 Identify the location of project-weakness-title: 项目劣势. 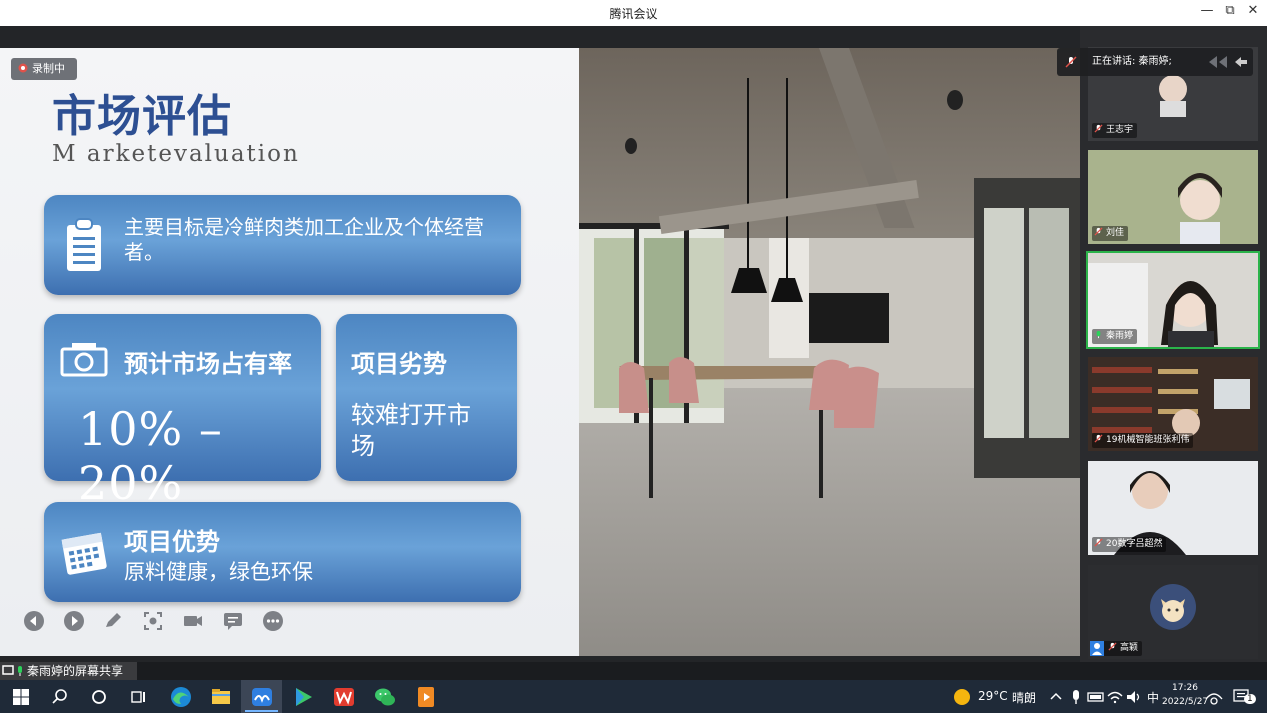
(399, 364).